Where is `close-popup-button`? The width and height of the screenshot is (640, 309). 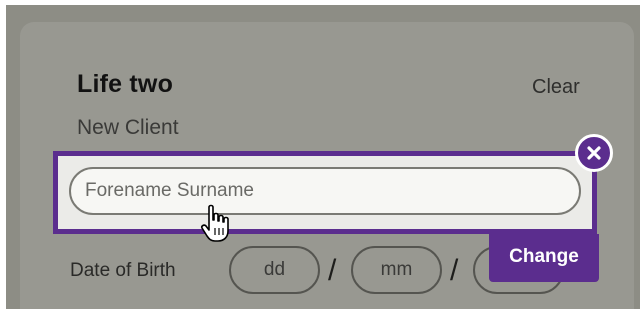
close-popup-button is located at coordinates (594, 153).